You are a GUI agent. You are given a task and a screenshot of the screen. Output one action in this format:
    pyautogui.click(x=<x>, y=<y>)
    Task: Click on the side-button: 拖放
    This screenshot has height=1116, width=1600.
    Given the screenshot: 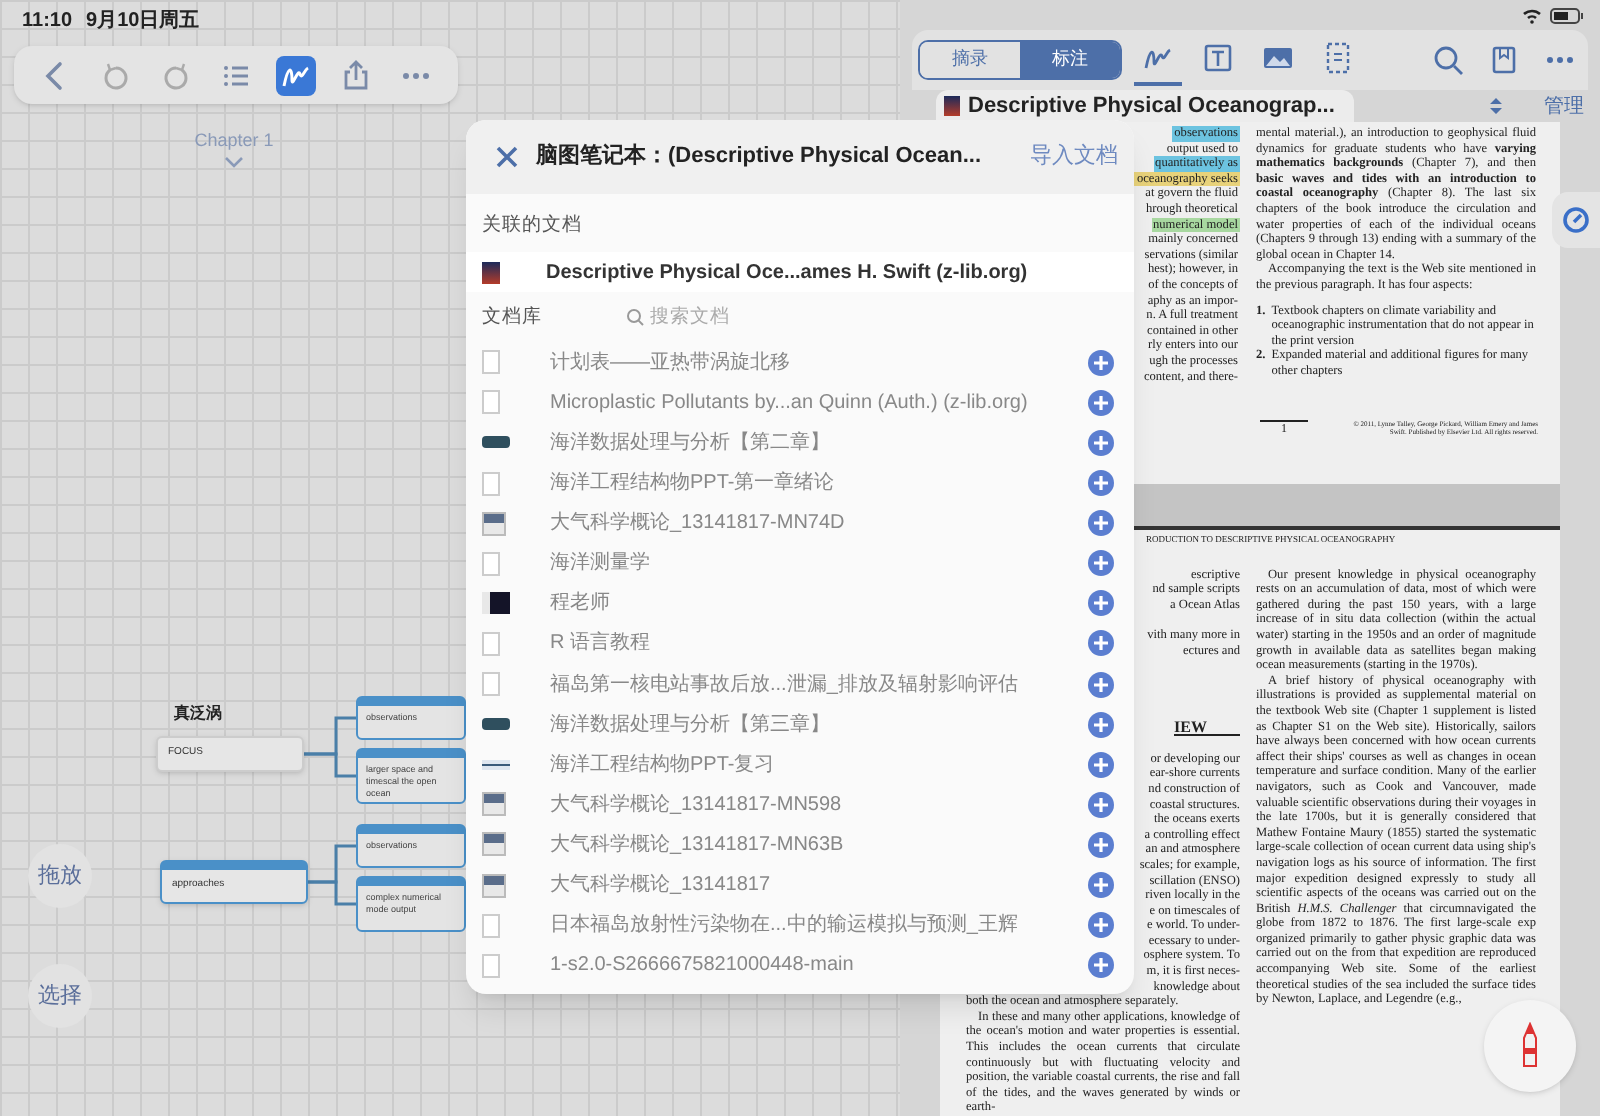 What is the action you would take?
    pyautogui.click(x=60, y=876)
    